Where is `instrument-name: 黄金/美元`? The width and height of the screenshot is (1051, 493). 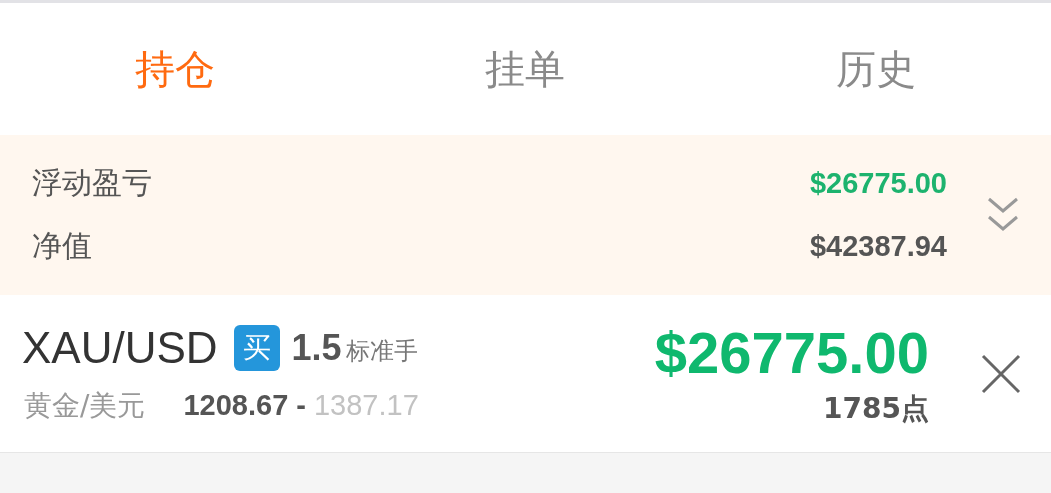 instrument-name: 黄金/美元 is located at coordinates (85, 405).